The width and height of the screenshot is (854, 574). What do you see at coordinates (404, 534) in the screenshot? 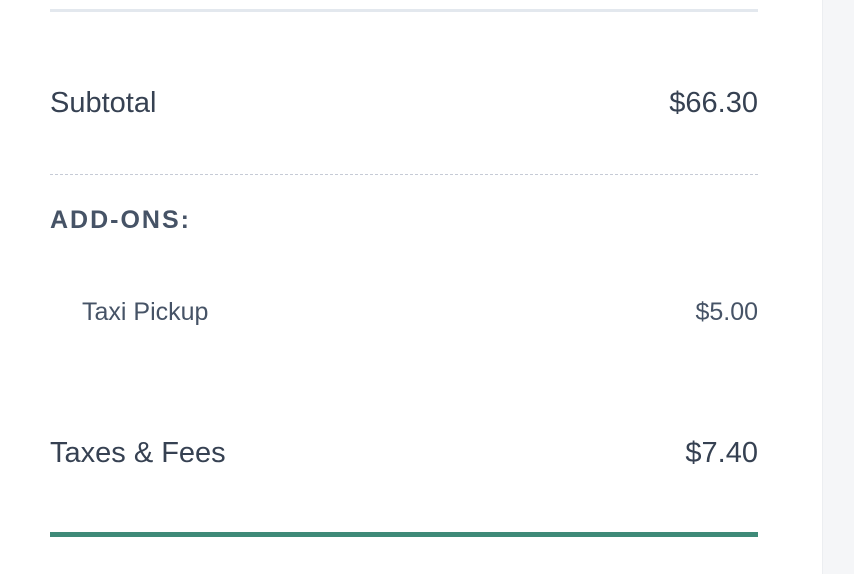
I see `total-divider` at bounding box center [404, 534].